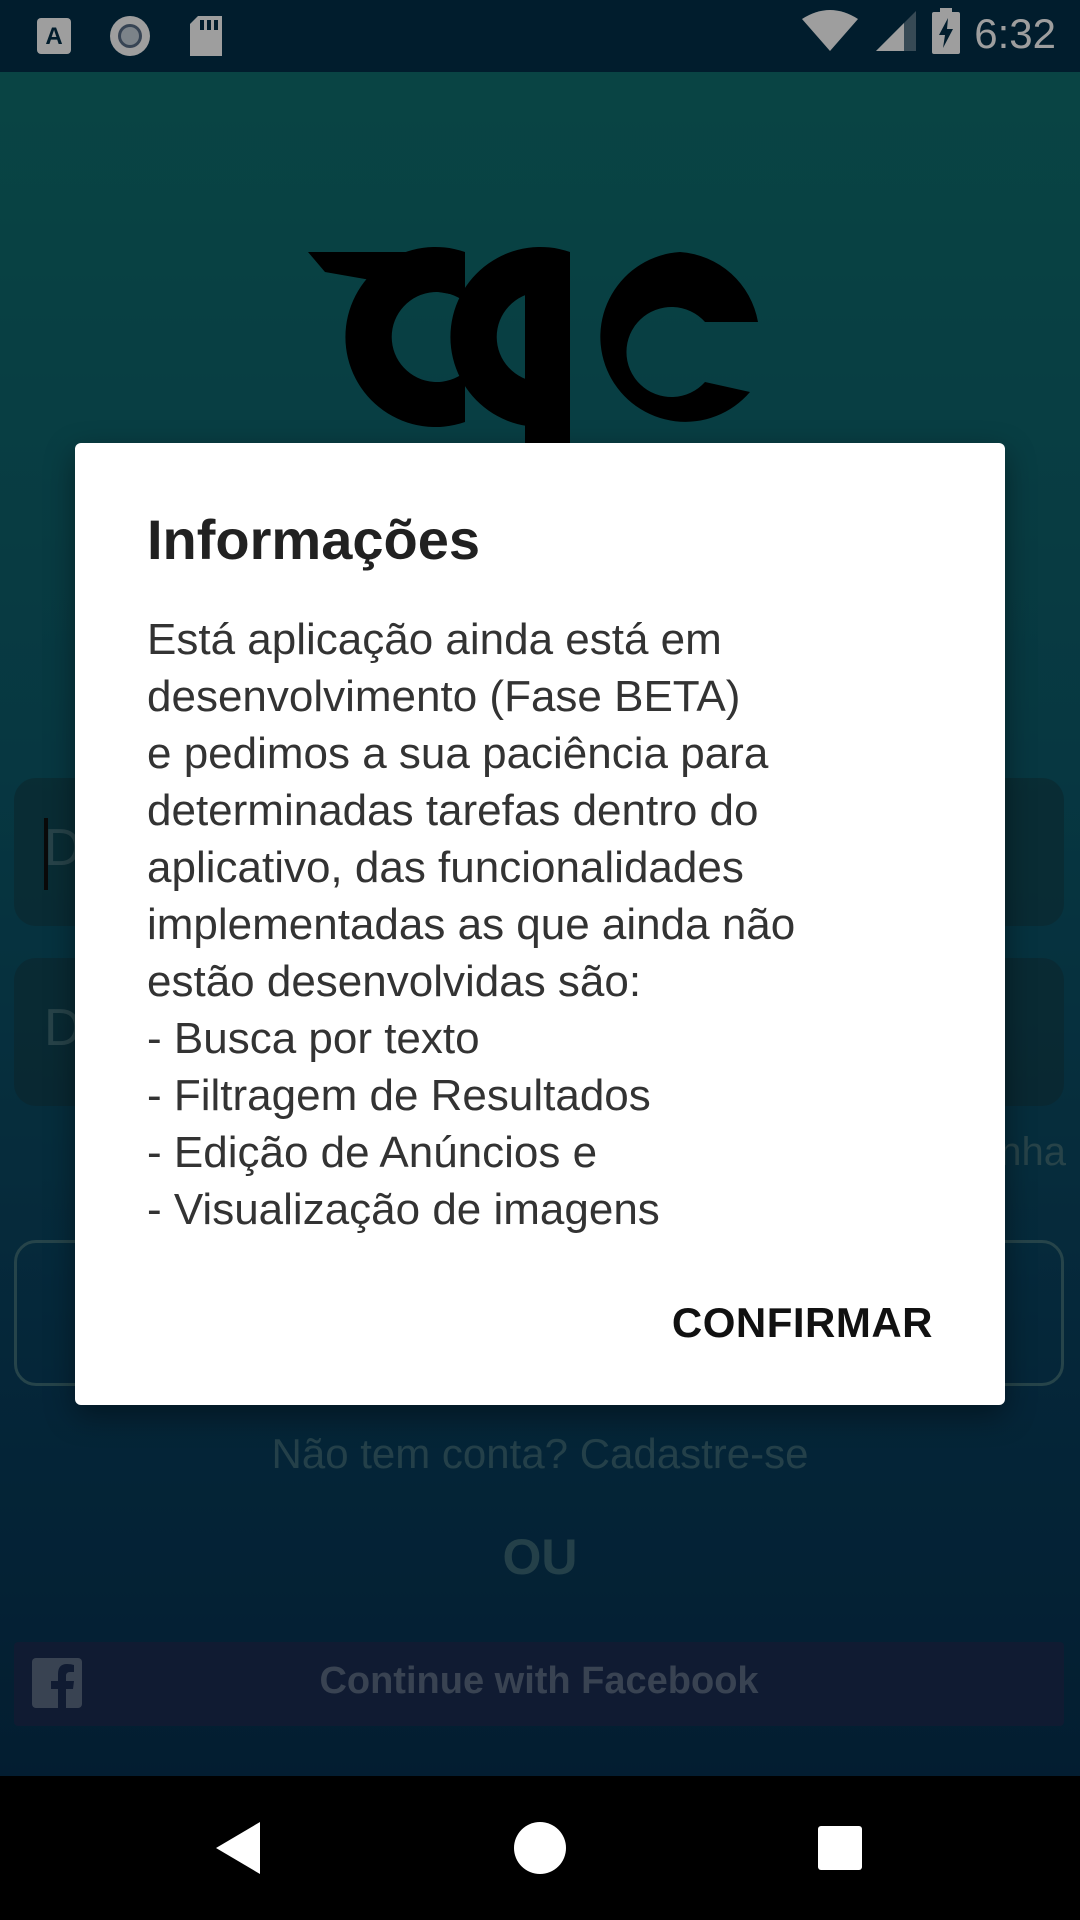 This screenshot has height=1920, width=1080. Describe the element at coordinates (403, 1209) in the screenshot. I see `dialog-line: - Visualização de imagens` at that location.